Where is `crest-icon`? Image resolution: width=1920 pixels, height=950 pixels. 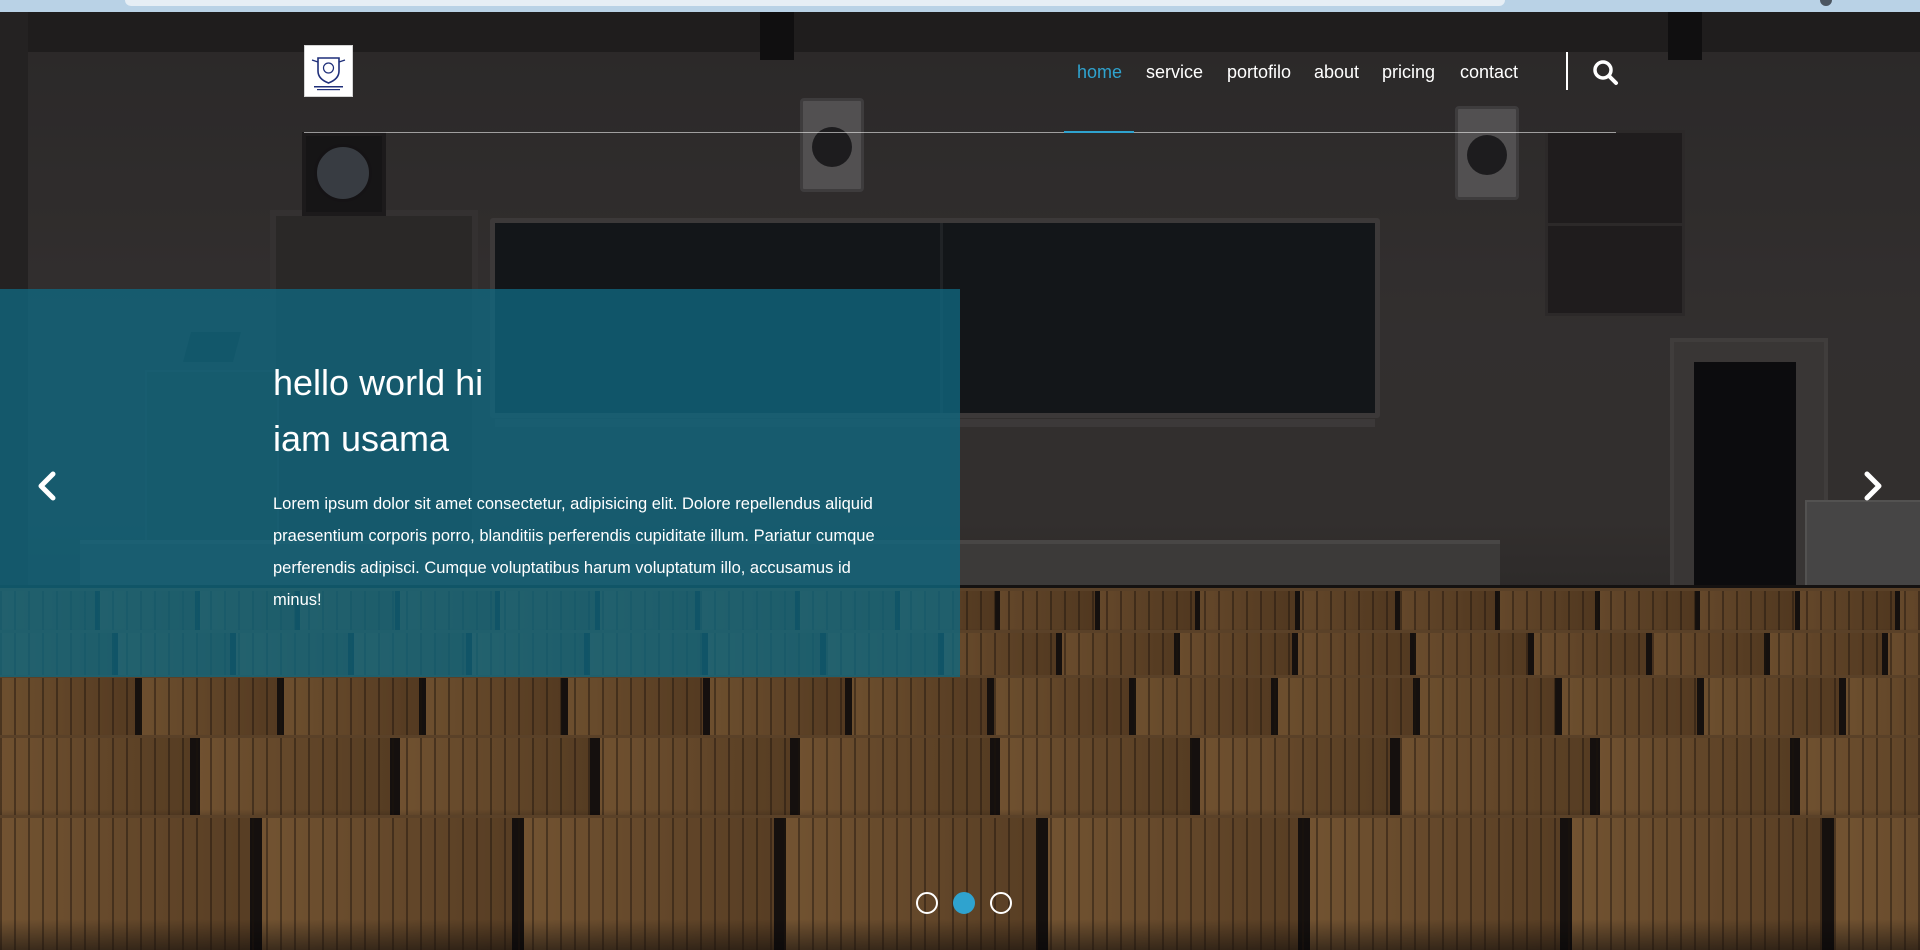
crest-icon is located at coordinates (328, 74).